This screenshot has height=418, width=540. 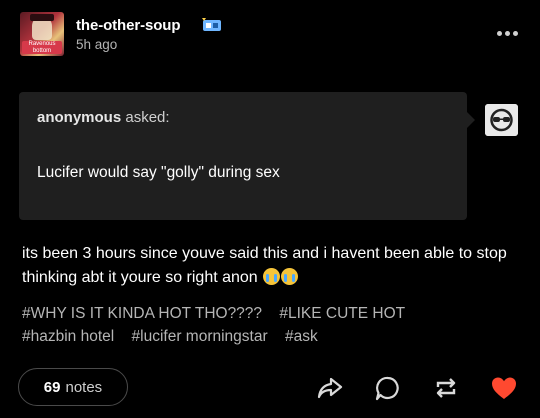 I want to click on asked-label: asked:, so click(x=147, y=117).